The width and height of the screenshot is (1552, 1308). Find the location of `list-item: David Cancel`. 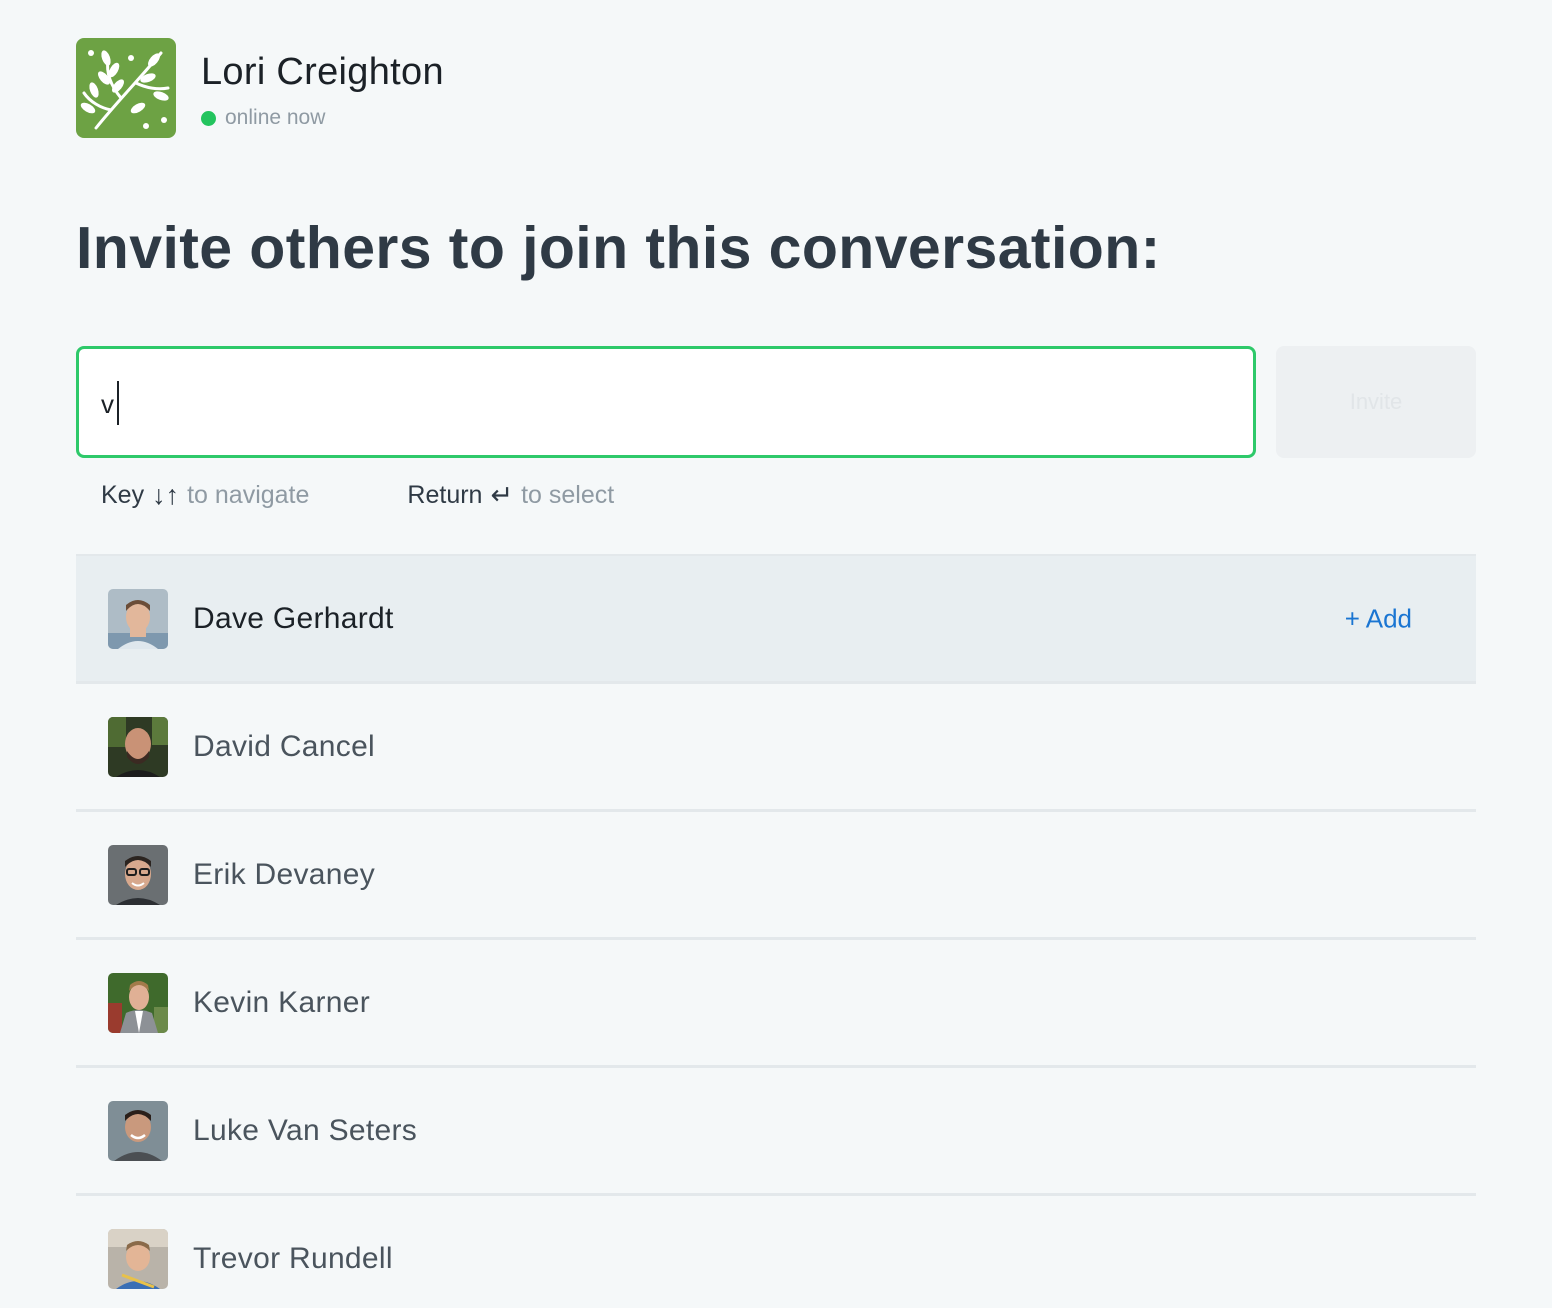

list-item: David Cancel is located at coordinates (776, 748).